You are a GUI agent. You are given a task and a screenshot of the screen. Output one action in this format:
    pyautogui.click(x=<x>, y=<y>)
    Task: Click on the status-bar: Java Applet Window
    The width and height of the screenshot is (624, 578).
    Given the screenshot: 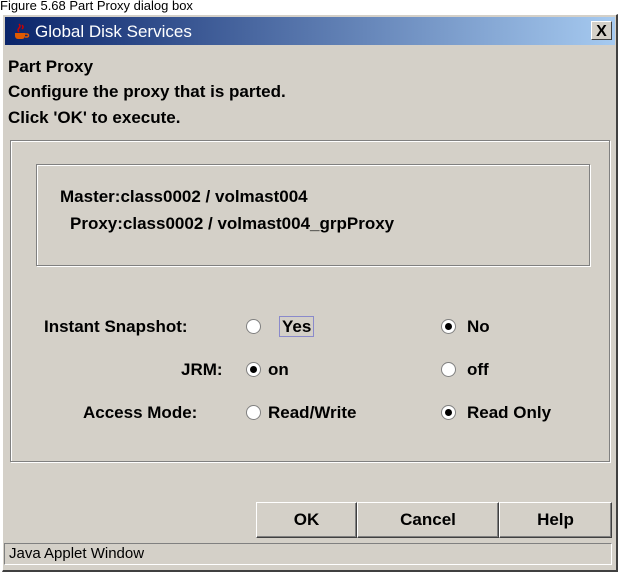 What is the action you would take?
    pyautogui.click(x=308, y=554)
    